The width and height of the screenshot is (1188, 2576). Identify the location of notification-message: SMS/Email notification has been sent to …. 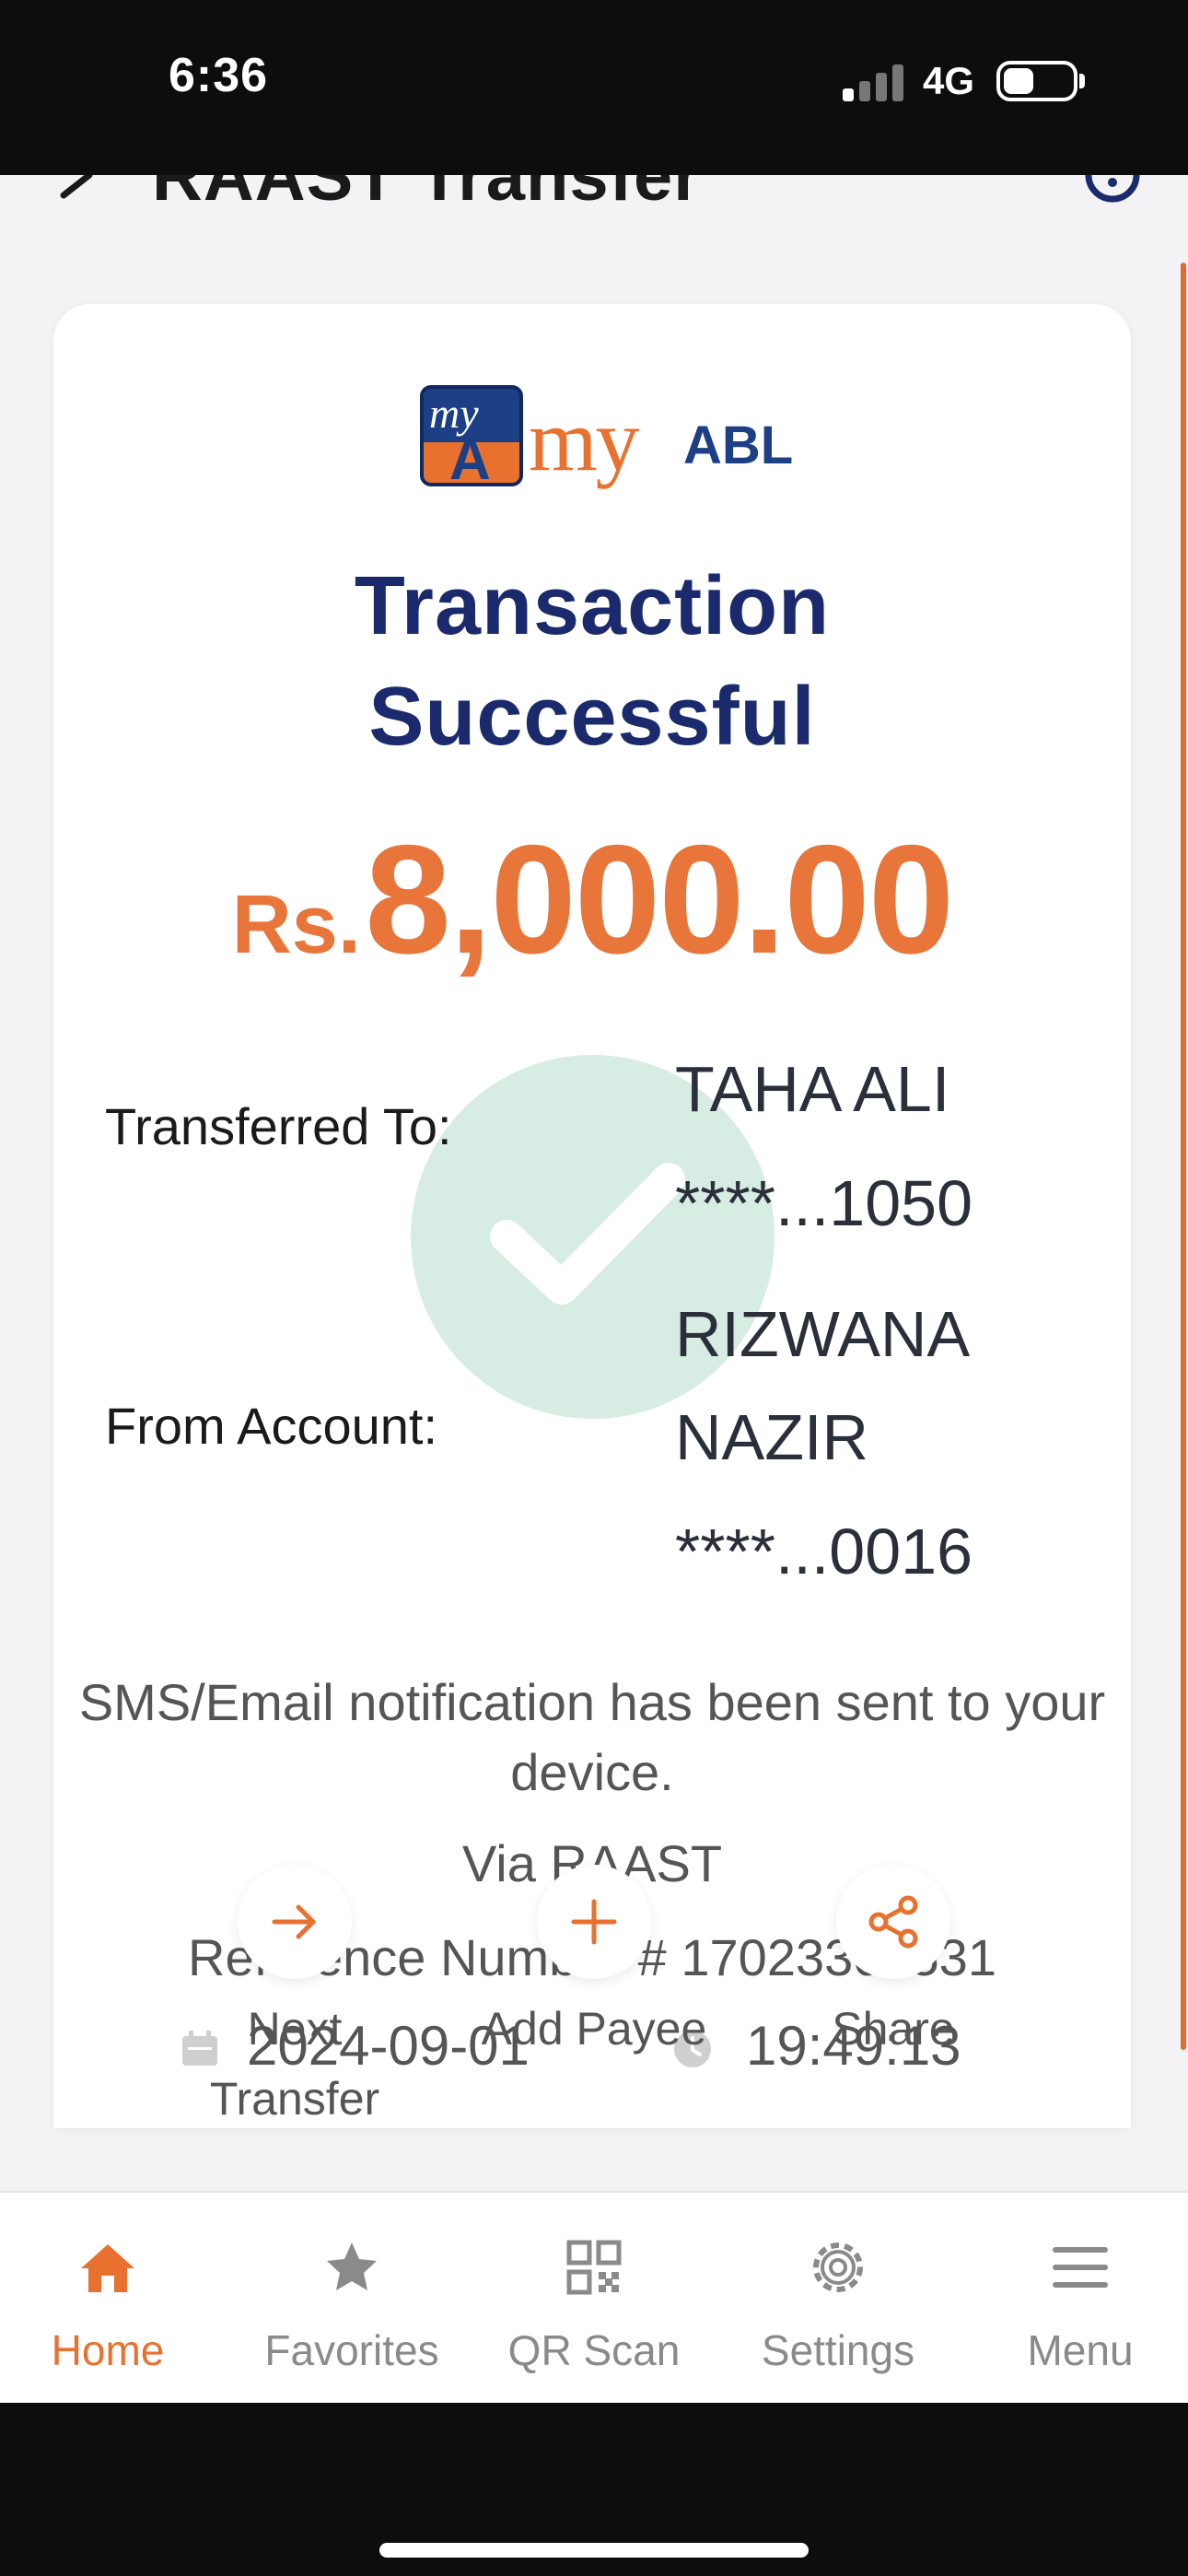
(592, 1737).